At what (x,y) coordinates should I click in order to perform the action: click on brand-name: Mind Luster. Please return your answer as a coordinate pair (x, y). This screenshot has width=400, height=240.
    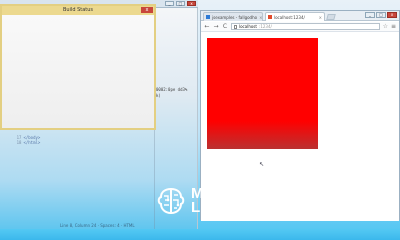
    Looking at the image, I should click on (214, 201).